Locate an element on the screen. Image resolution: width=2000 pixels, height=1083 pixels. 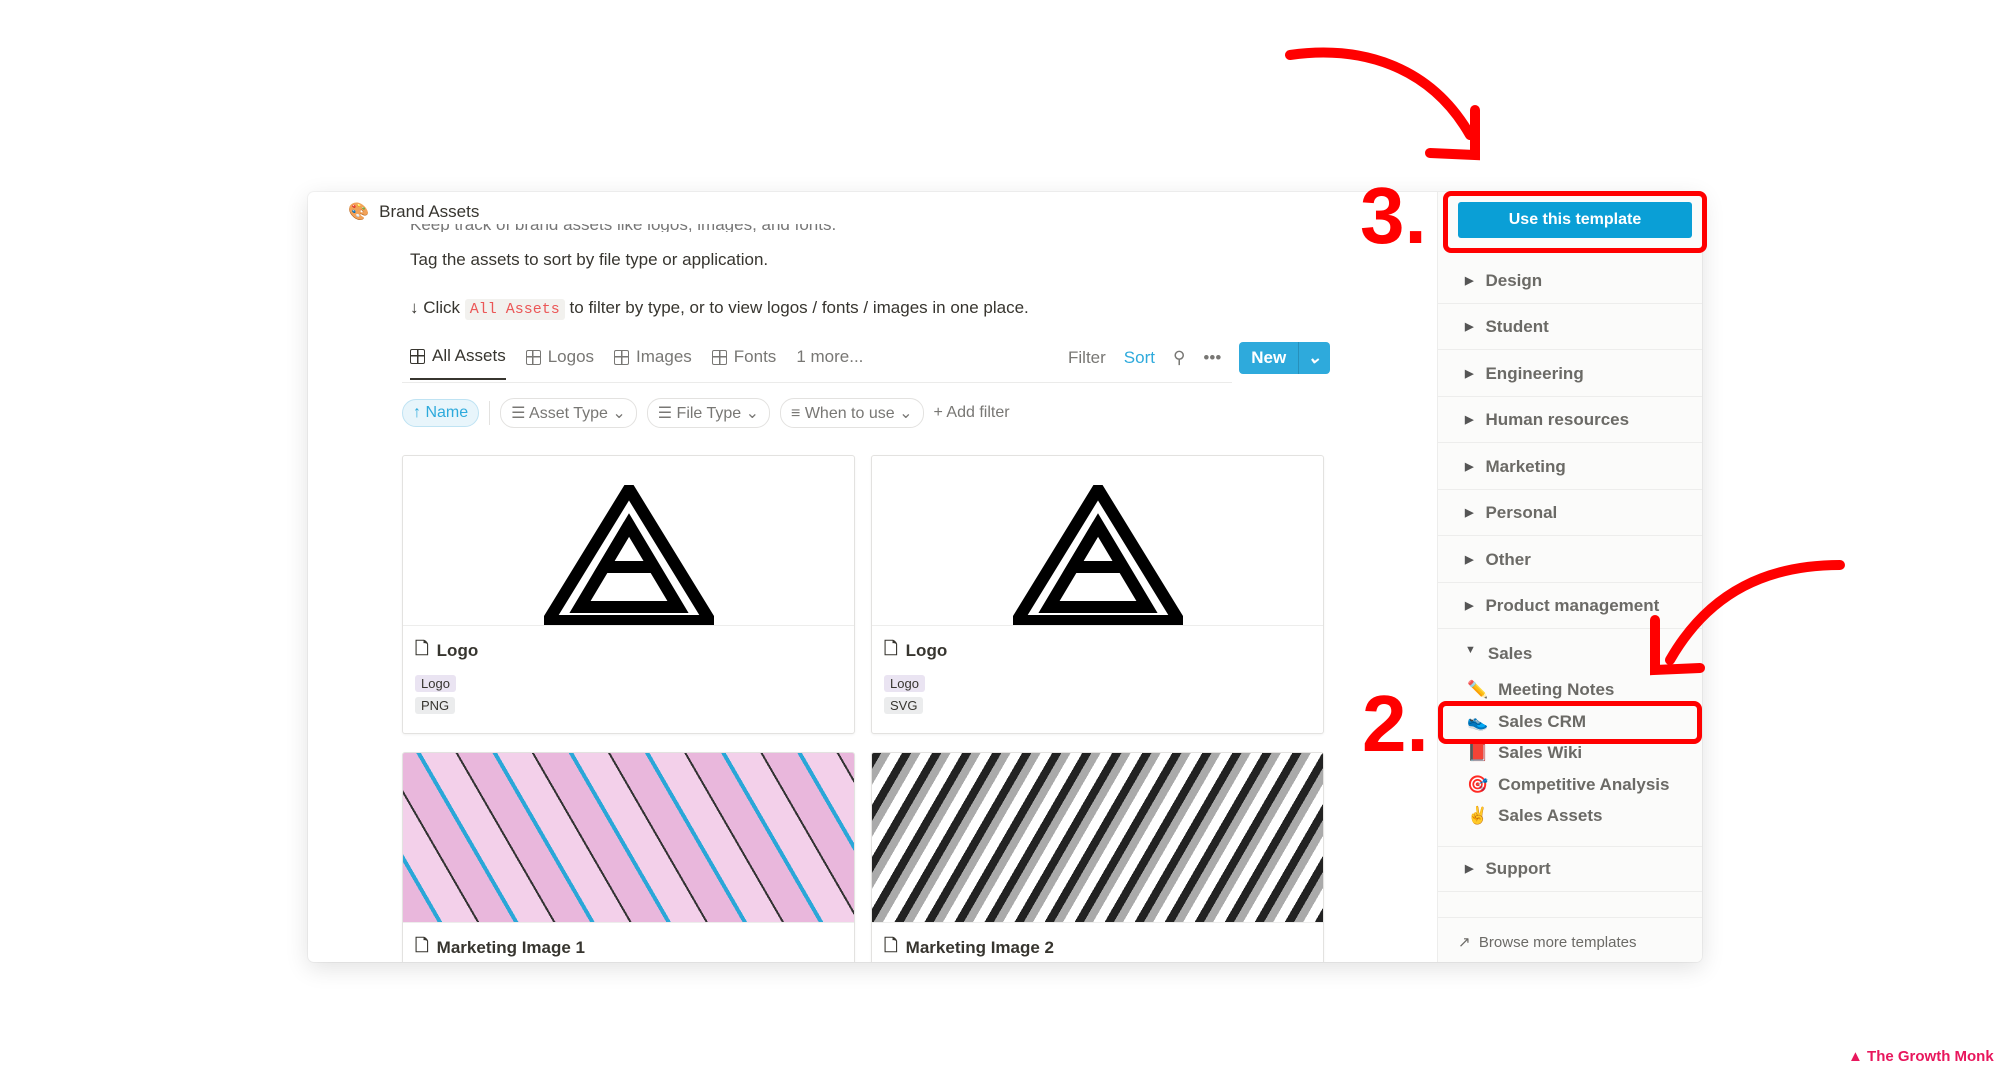
new-button: New ⌄ is located at coordinates (1284, 358).